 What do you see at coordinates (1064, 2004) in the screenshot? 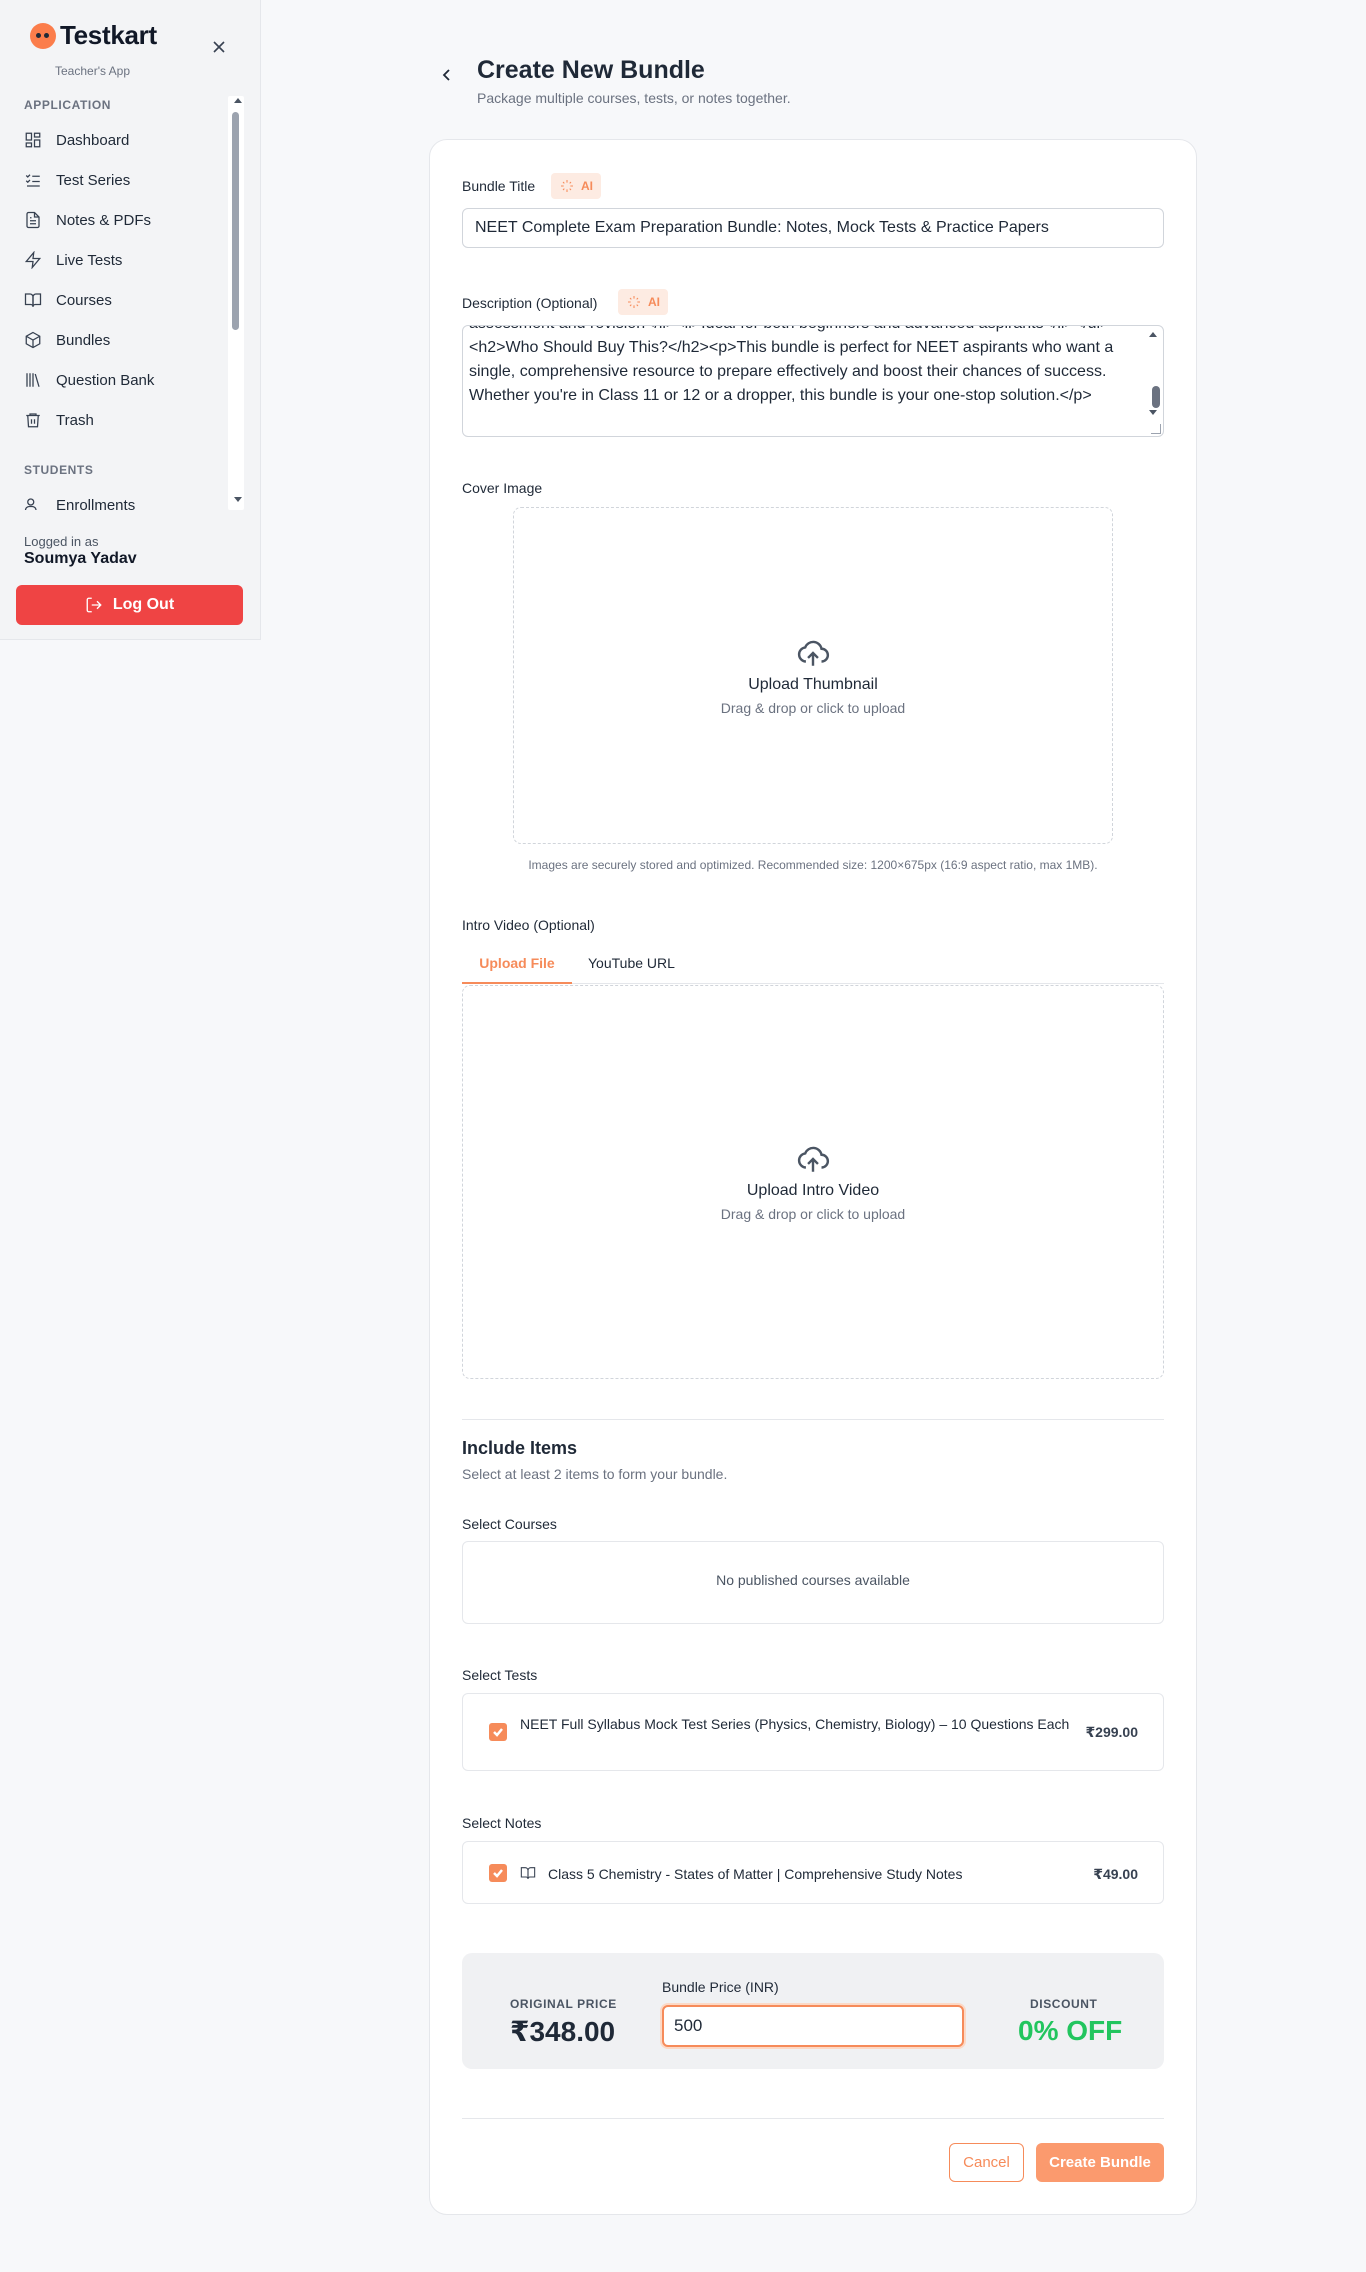
I see `discount-label: DISCOUNT` at bounding box center [1064, 2004].